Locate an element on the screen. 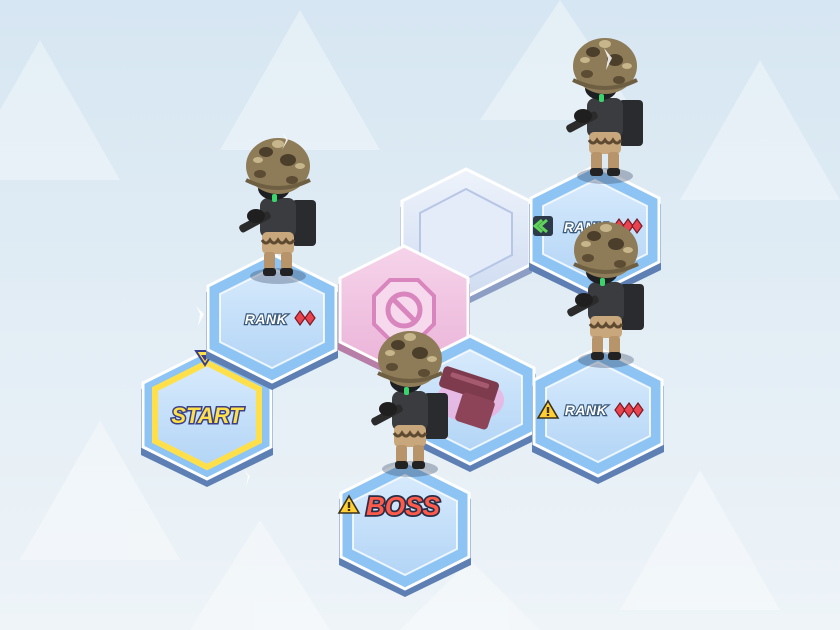 Image resolution: width=840 pixels, height=630 pixels. no-entry-icon is located at coordinates (404, 310).